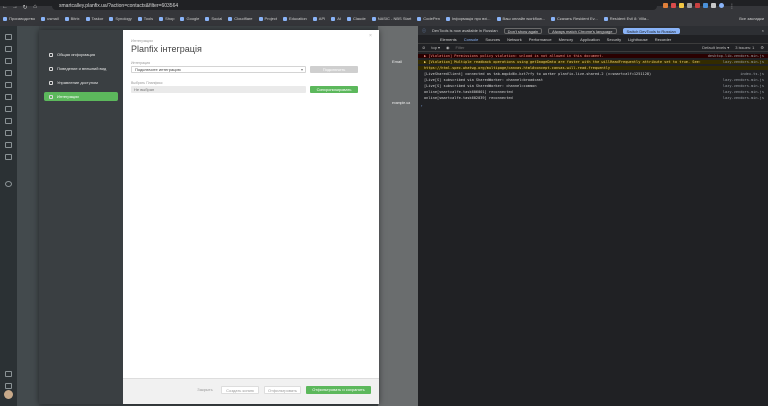 The height and width of the screenshot is (406, 768). Describe the element at coordinates (751, 18) in the screenshot. I see `all-bookmarks: Все закладки` at that location.